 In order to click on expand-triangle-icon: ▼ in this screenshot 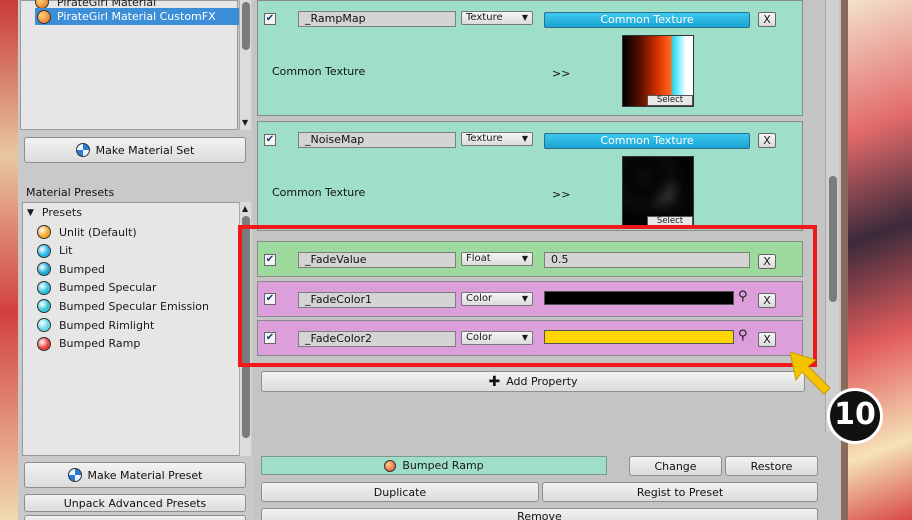, I will do `click(30, 213)`.